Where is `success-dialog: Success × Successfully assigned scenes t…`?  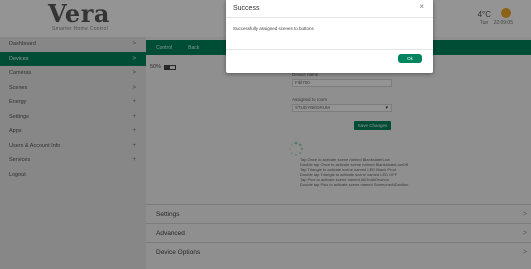 success-dialog: Success × Successfully assigned scenes t… is located at coordinates (329, 36).